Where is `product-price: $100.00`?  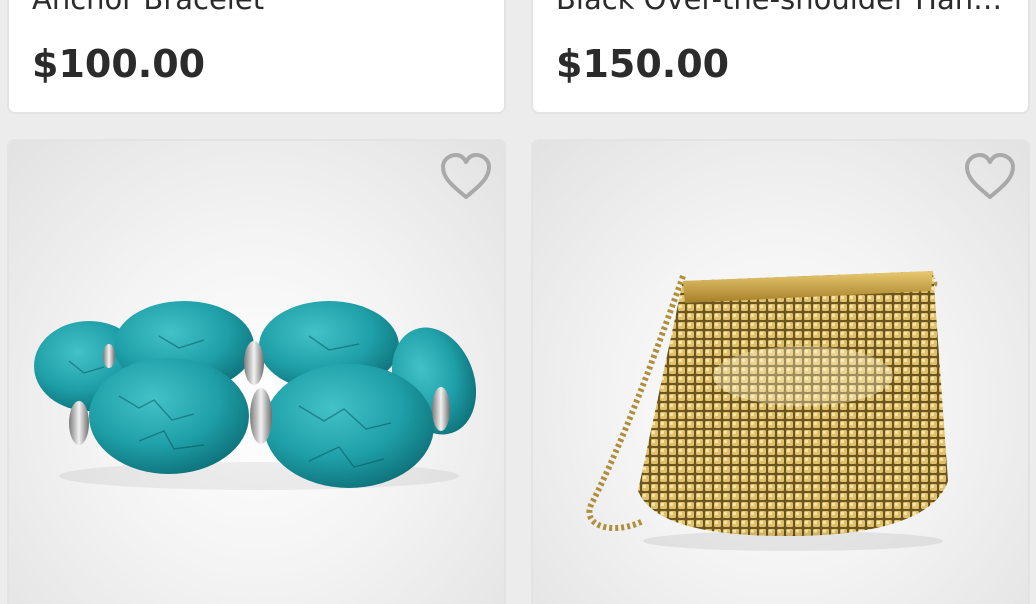 product-price: $100.00 is located at coordinates (119, 64).